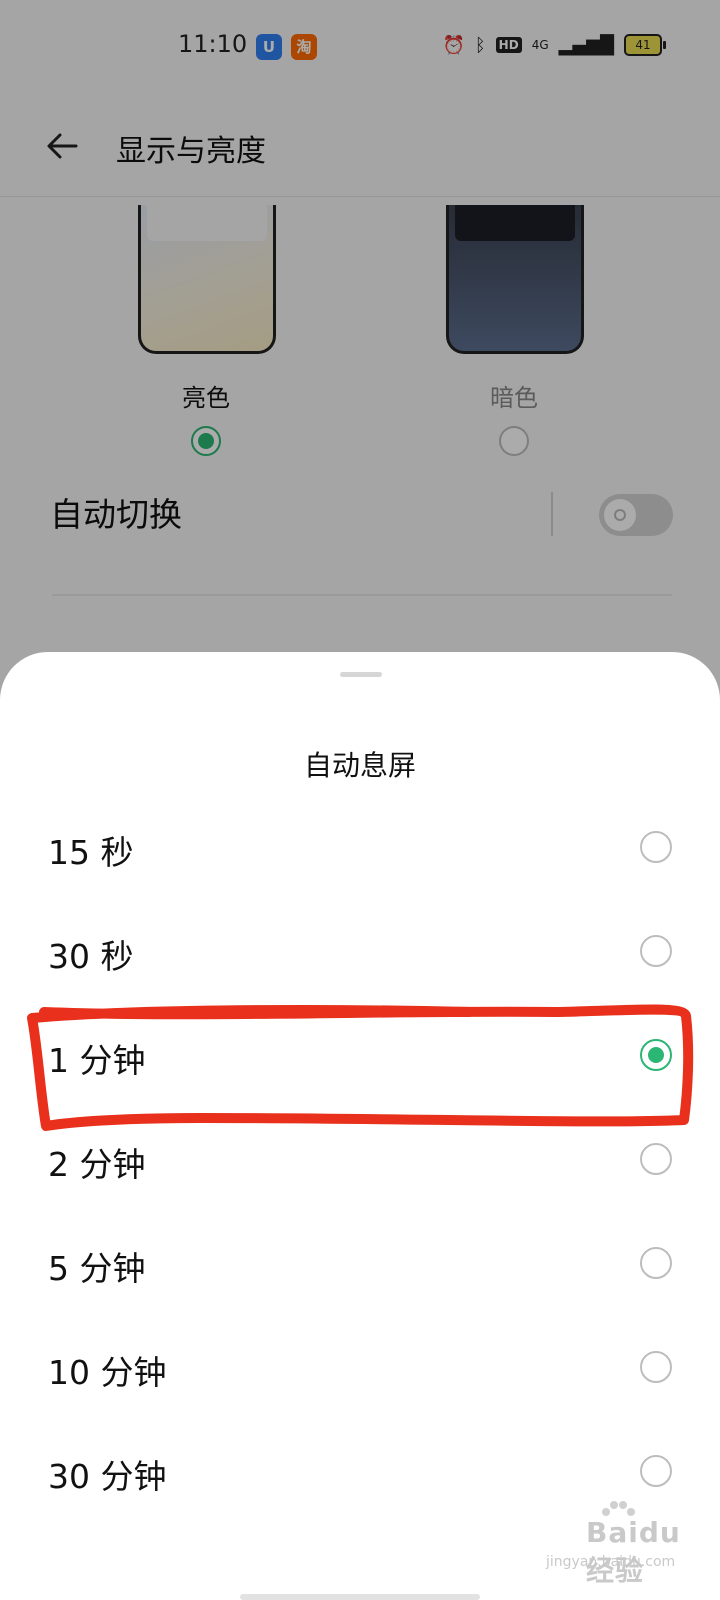  I want to click on option-label: 15 秒, so click(91, 852).